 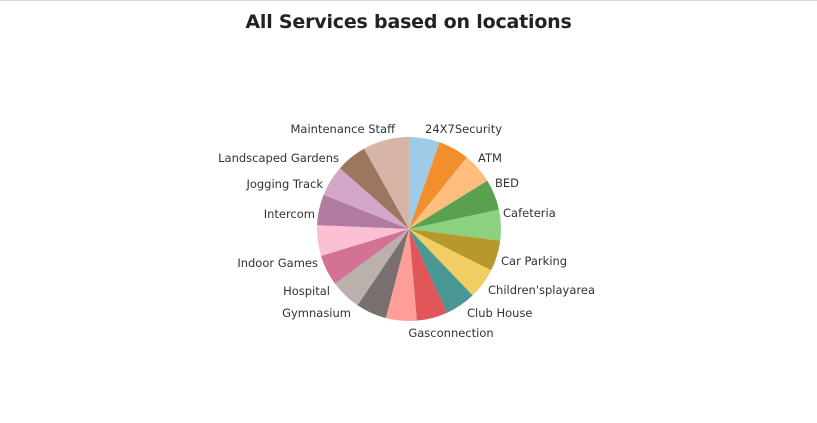 What do you see at coordinates (277, 263) in the screenshot?
I see `slice-label: Indoor Games` at bounding box center [277, 263].